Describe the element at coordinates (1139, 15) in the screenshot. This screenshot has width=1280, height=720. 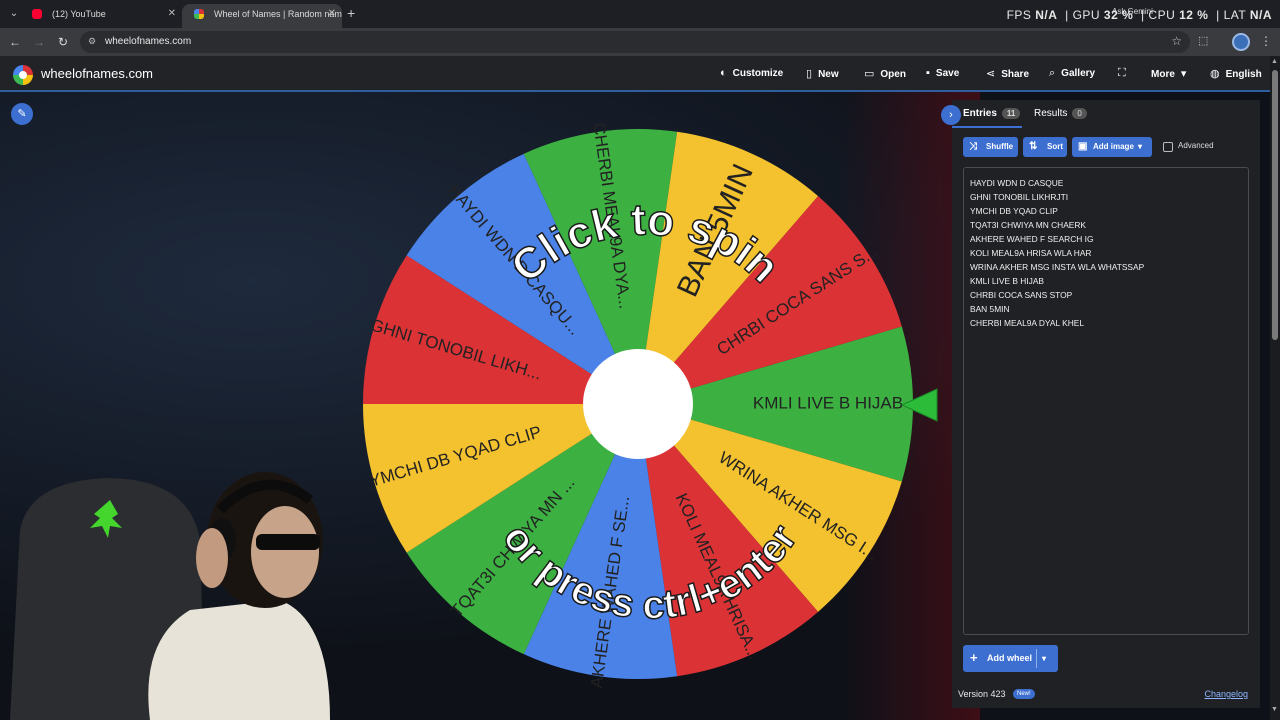
I see `performance-overlay: FPS N/A | GPU 32 % | CPU 12 % | LAT N/A` at that location.